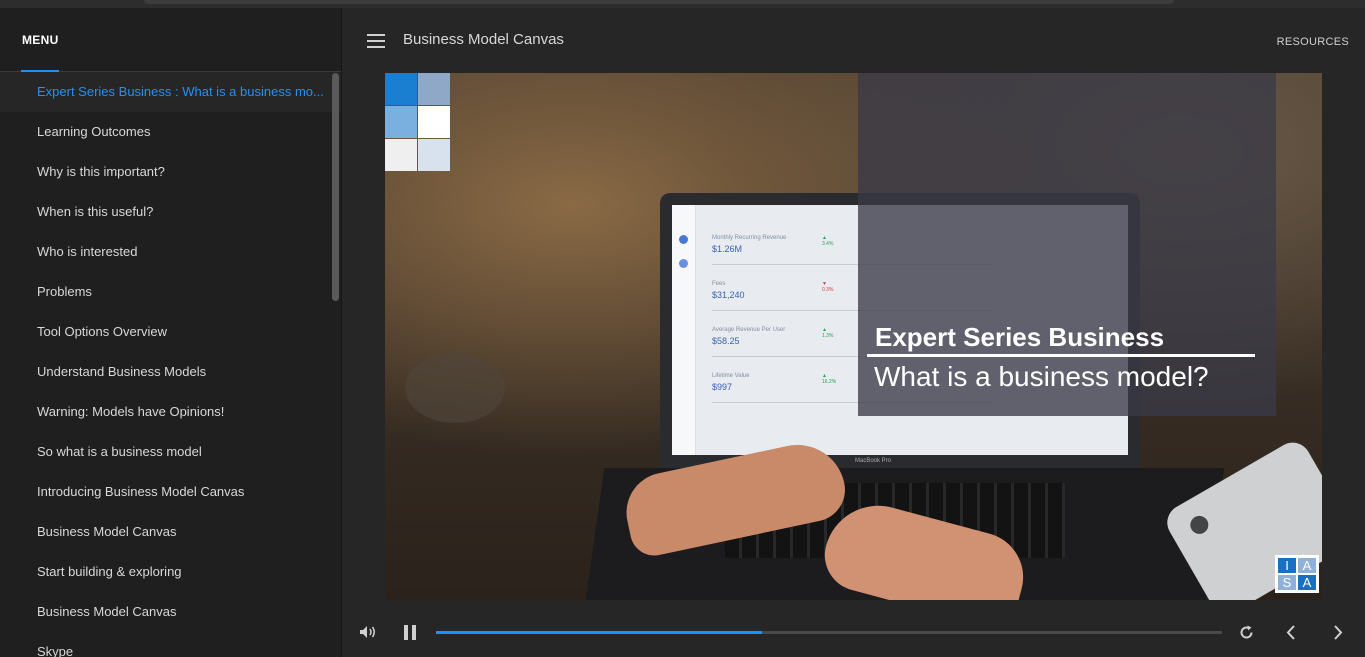 The width and height of the screenshot is (1365, 657). What do you see at coordinates (749, 238) in the screenshot?
I see `metric-label: Monthly Recurring Revenue` at bounding box center [749, 238].